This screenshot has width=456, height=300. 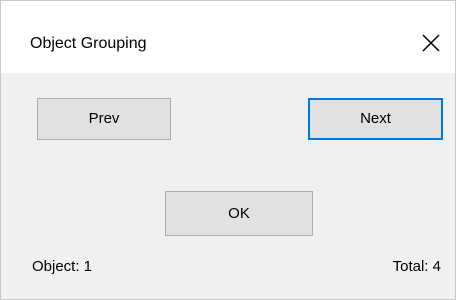 What do you see at coordinates (375, 119) in the screenshot?
I see `next-button: Next` at bounding box center [375, 119].